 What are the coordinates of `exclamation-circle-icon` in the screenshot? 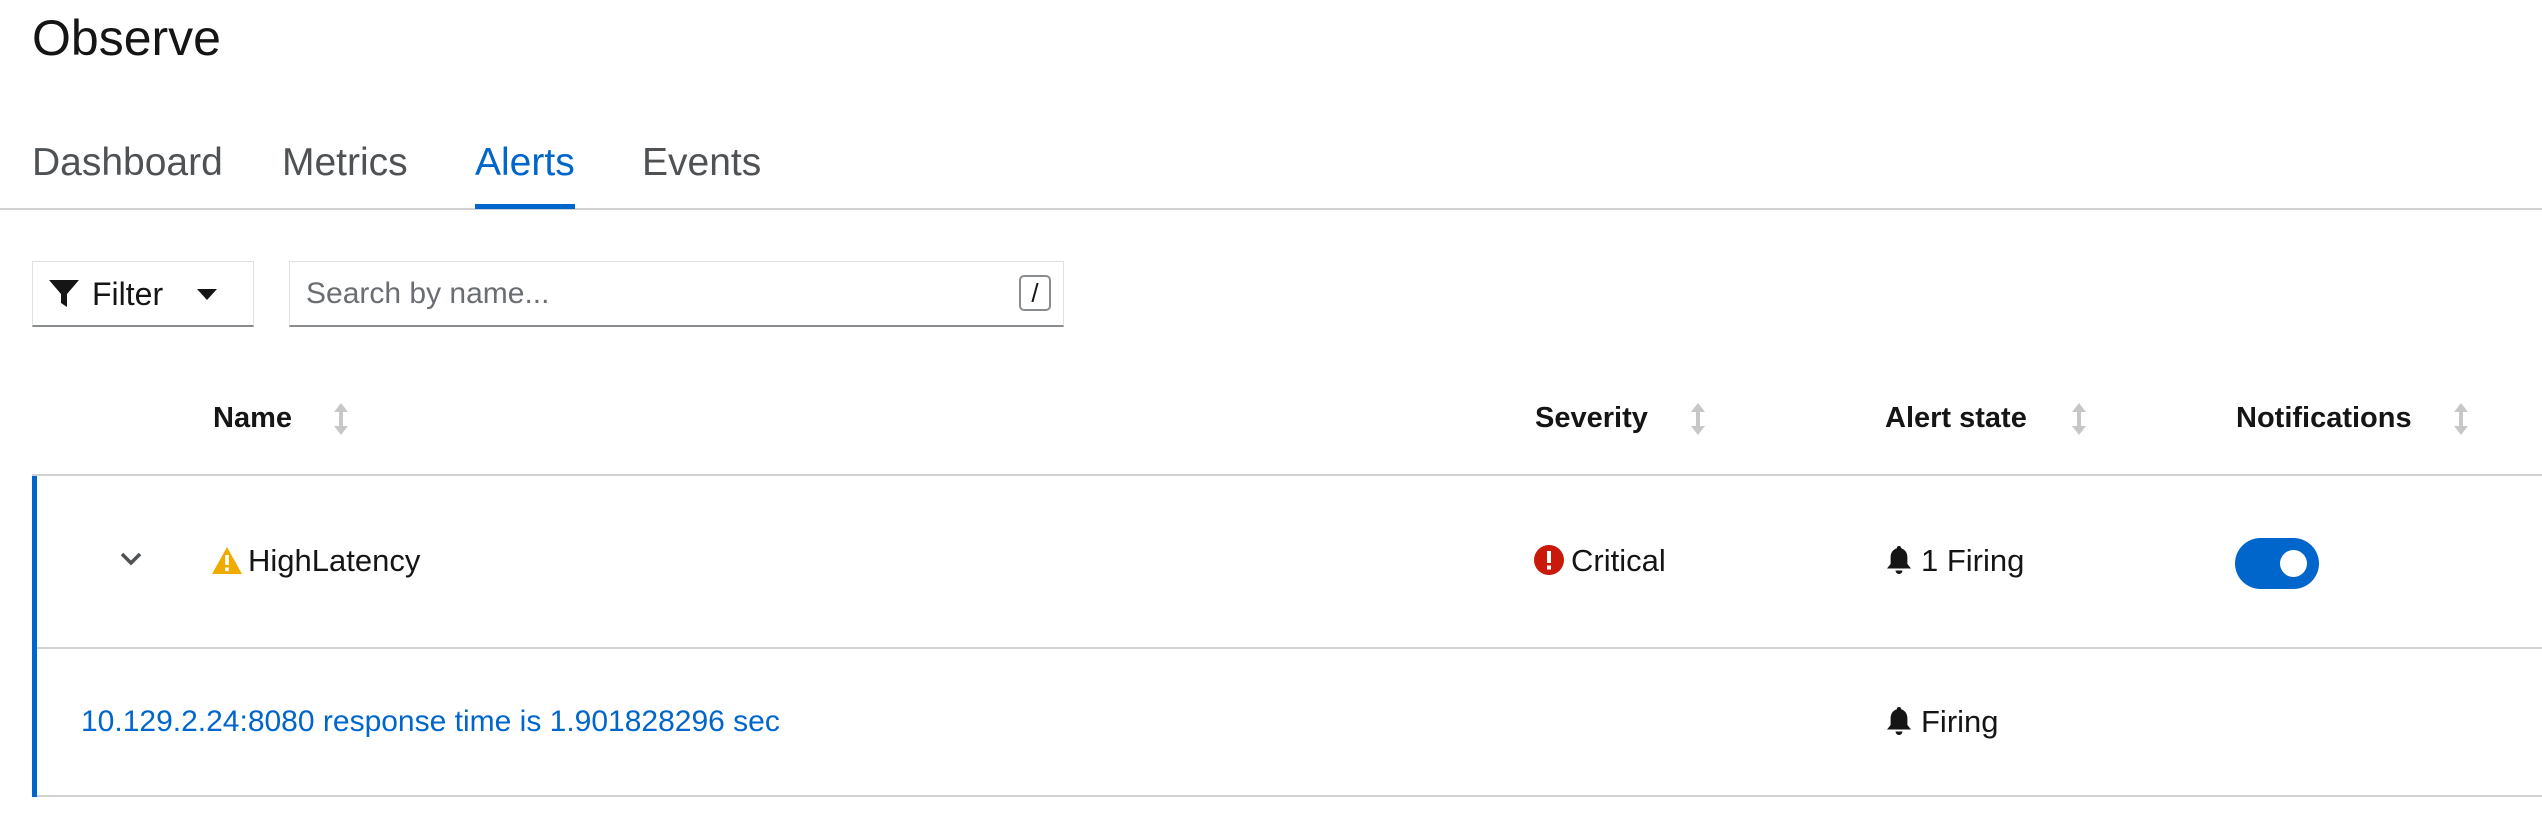 It's located at (1549, 560).